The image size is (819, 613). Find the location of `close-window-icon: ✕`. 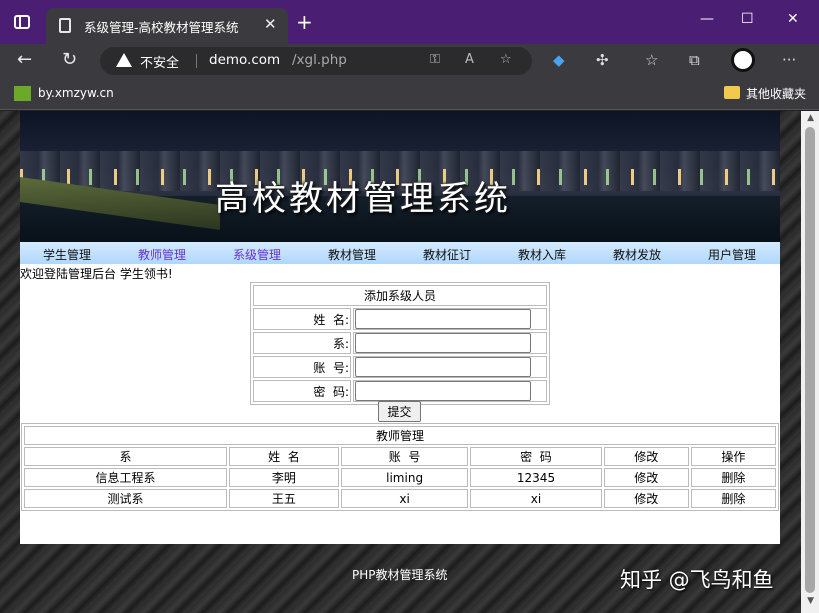

close-window-icon: ✕ is located at coordinates (793, 19).